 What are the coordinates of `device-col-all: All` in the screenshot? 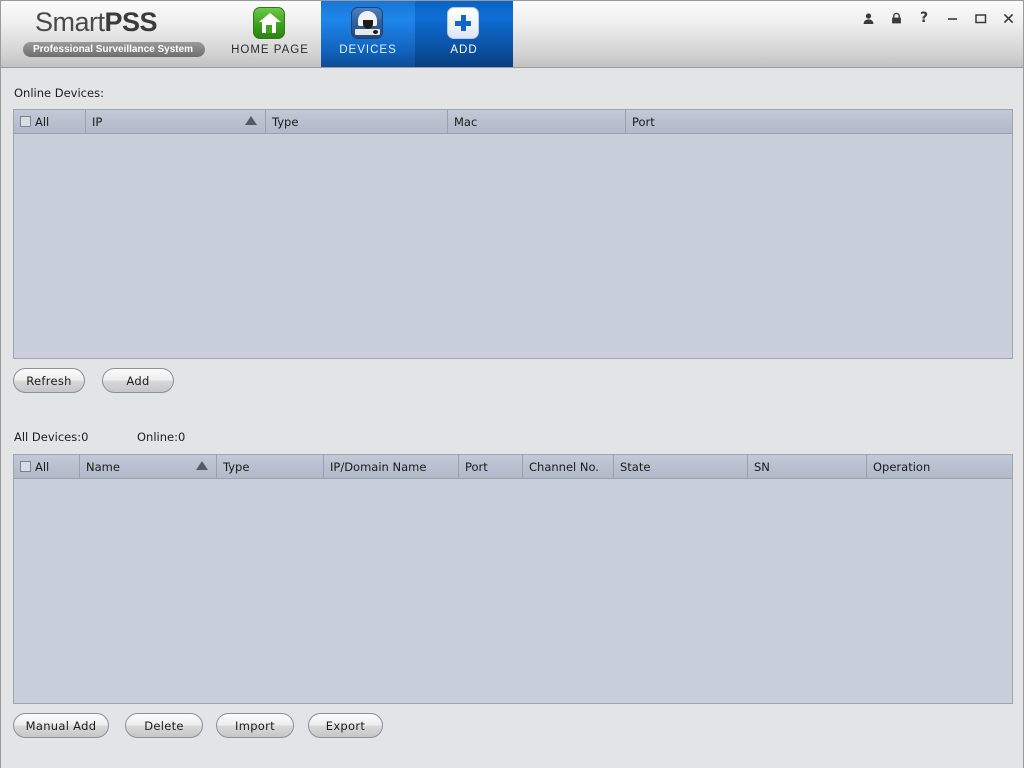 It's located at (47, 466).